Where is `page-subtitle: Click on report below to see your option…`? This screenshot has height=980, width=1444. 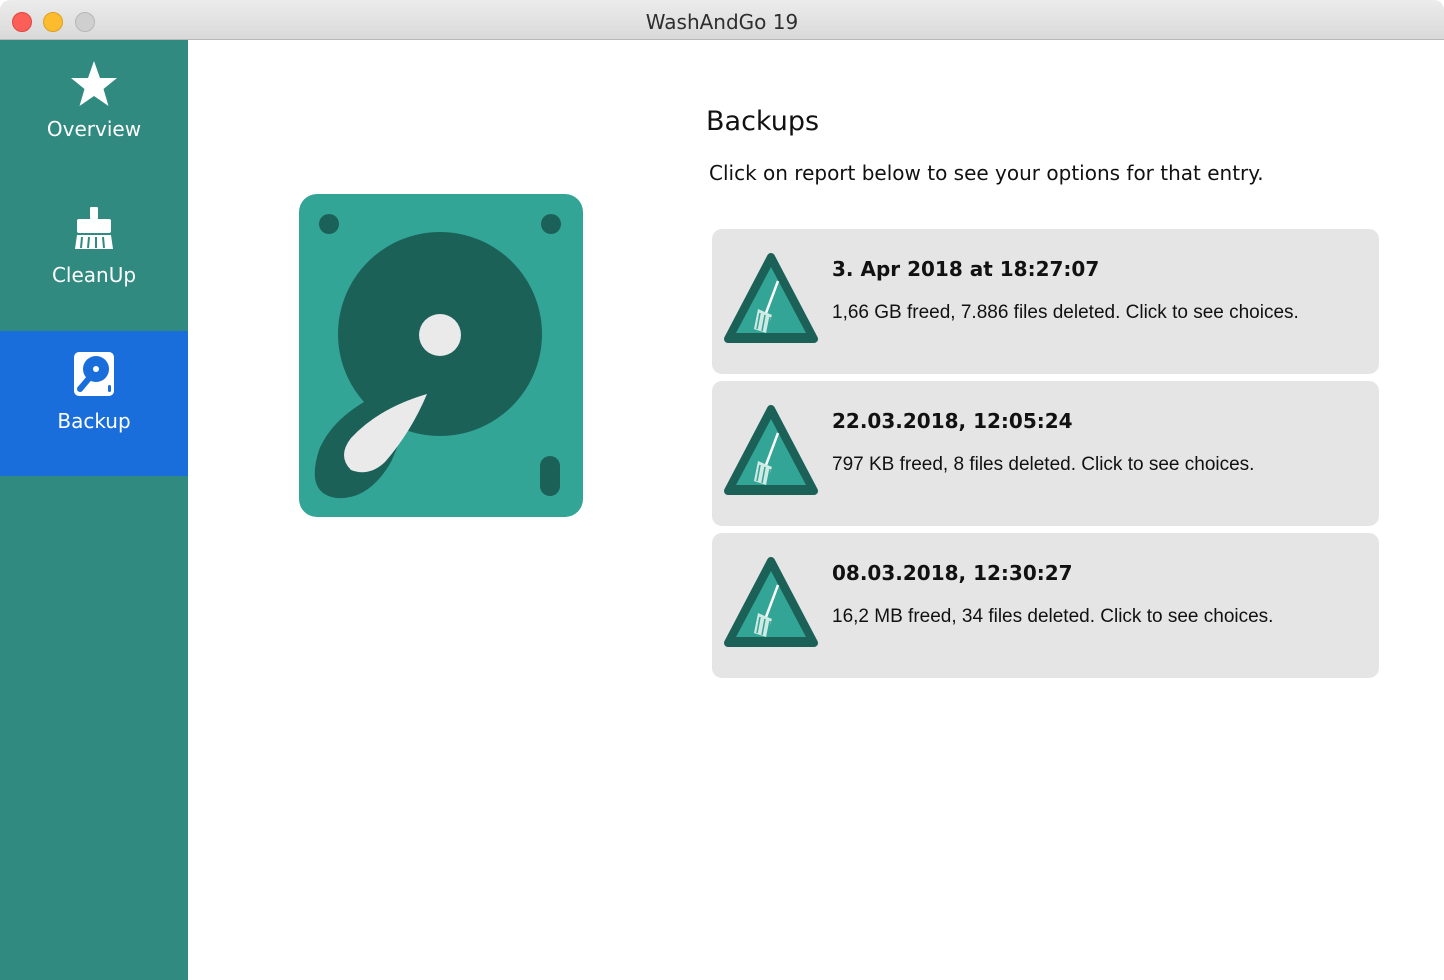 page-subtitle: Click on report below to see your option… is located at coordinates (986, 173).